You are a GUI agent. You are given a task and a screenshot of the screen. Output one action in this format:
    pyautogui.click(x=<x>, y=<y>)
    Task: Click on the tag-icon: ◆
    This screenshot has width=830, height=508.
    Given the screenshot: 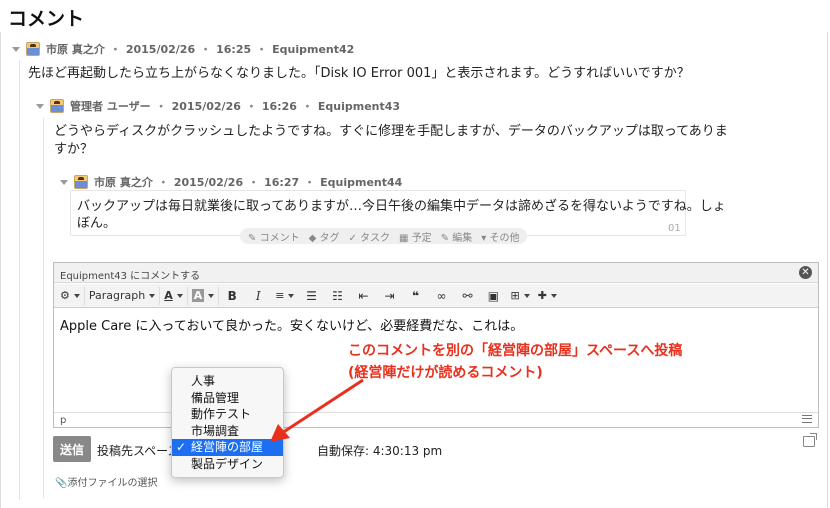 What is the action you would take?
    pyautogui.click(x=312, y=238)
    